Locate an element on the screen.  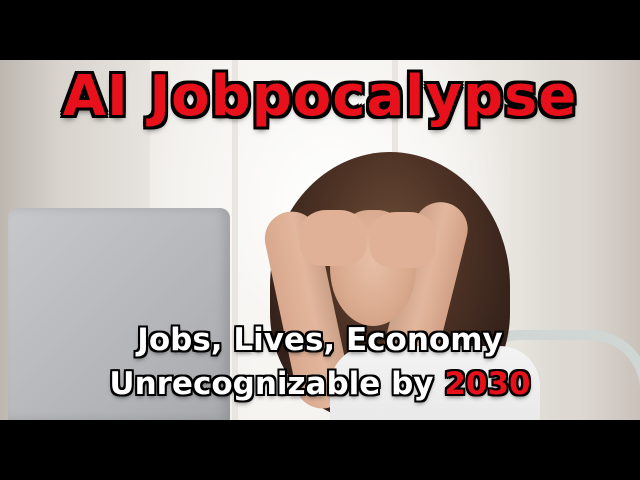
subtitle-line-2: Unrecognizable by 2030 is located at coordinates (320, 384).